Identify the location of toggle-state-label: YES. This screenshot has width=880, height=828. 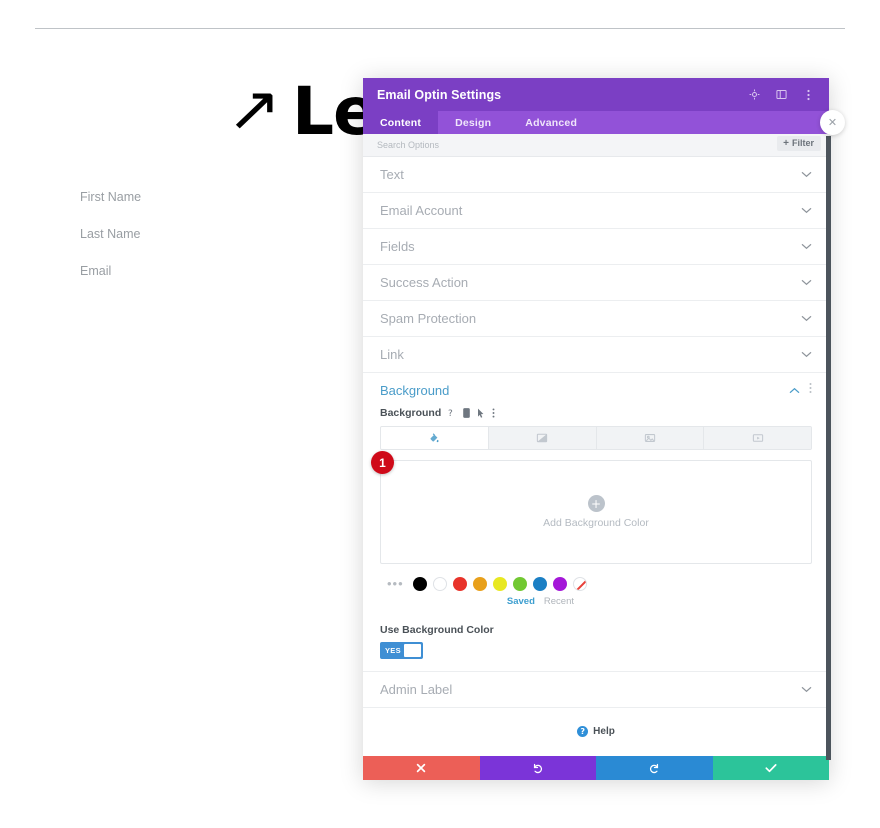
(393, 650).